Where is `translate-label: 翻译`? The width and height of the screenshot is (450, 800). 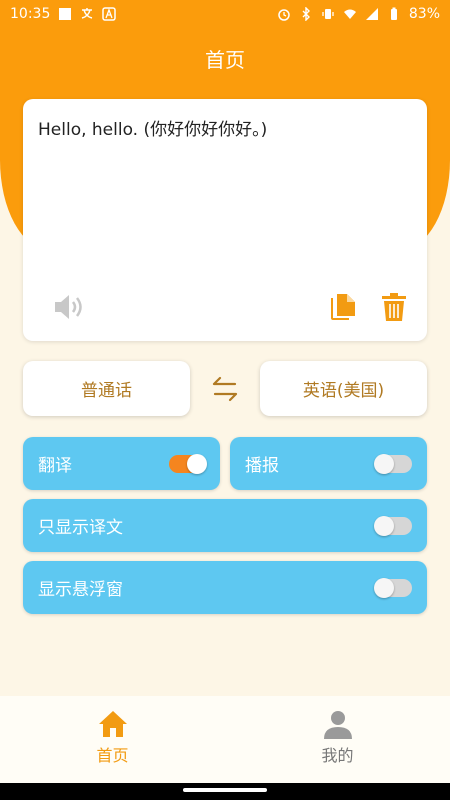 translate-label: 翻译 is located at coordinates (55, 466).